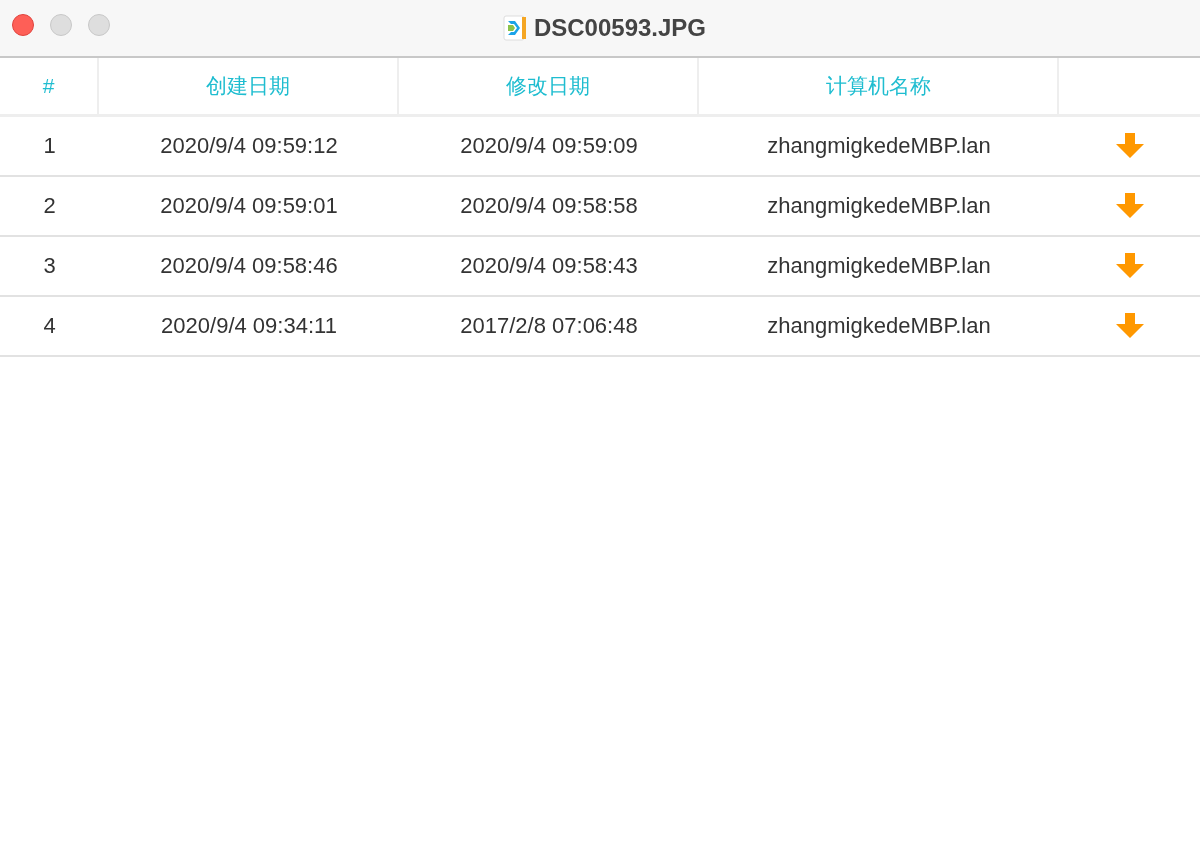 Image resolution: width=1200 pixels, height=856 pixels. What do you see at coordinates (249, 326) in the screenshot?
I see `table-cell-text: 2020/9/4 09:34:11` at bounding box center [249, 326].